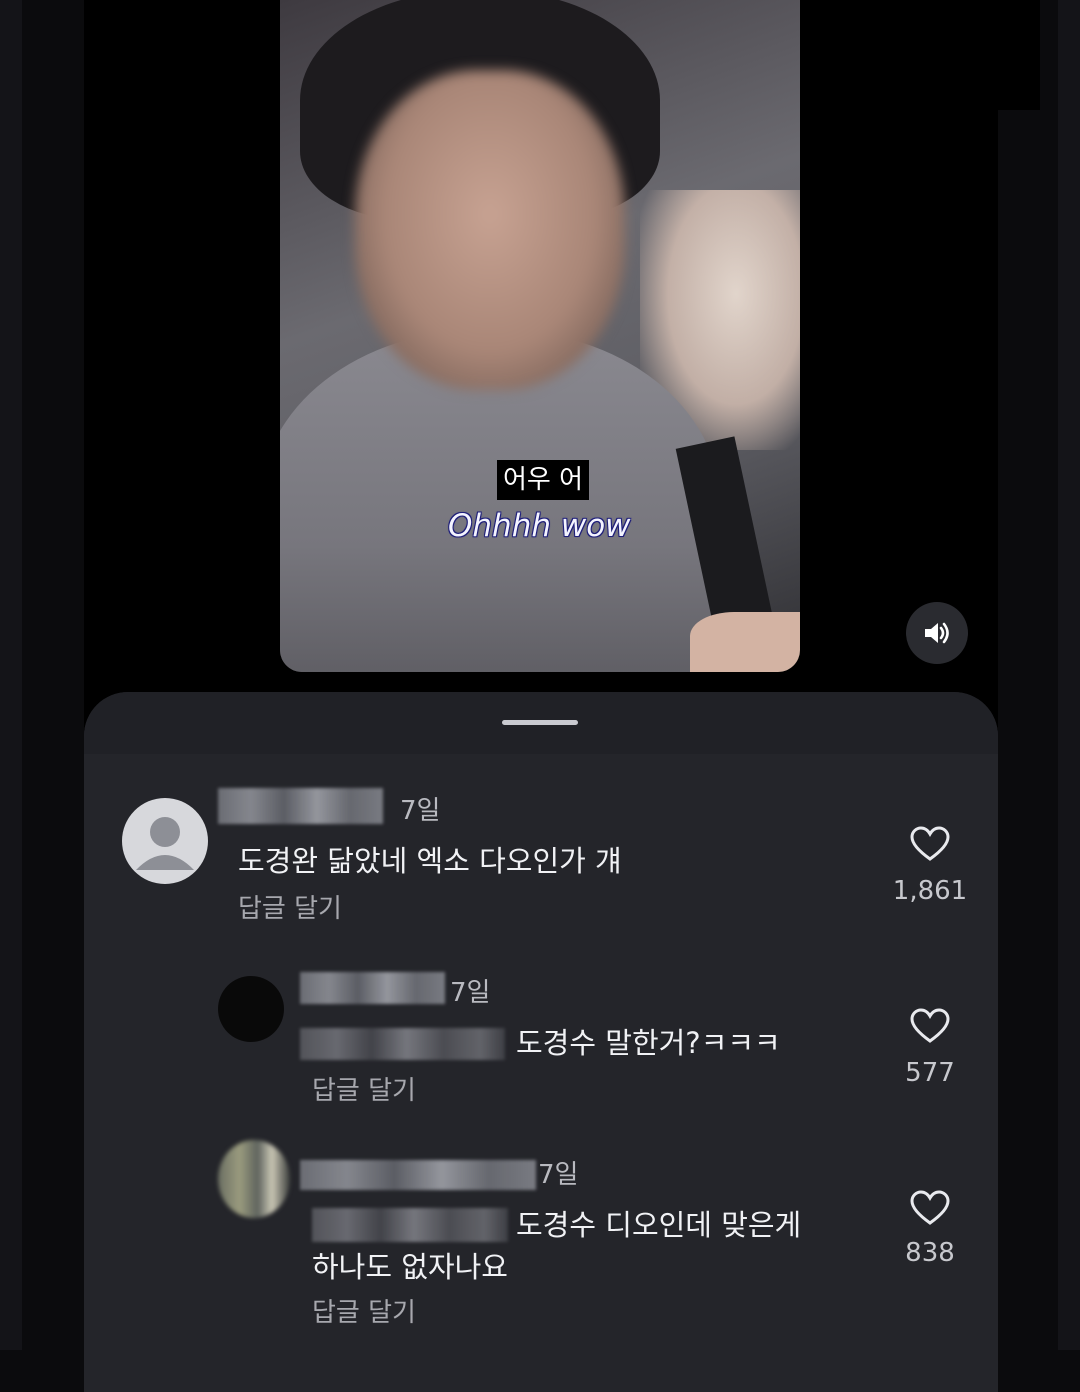 Image resolution: width=1080 pixels, height=1392 pixels. What do you see at coordinates (1069, 675) in the screenshot?
I see `right-edge-bar` at bounding box center [1069, 675].